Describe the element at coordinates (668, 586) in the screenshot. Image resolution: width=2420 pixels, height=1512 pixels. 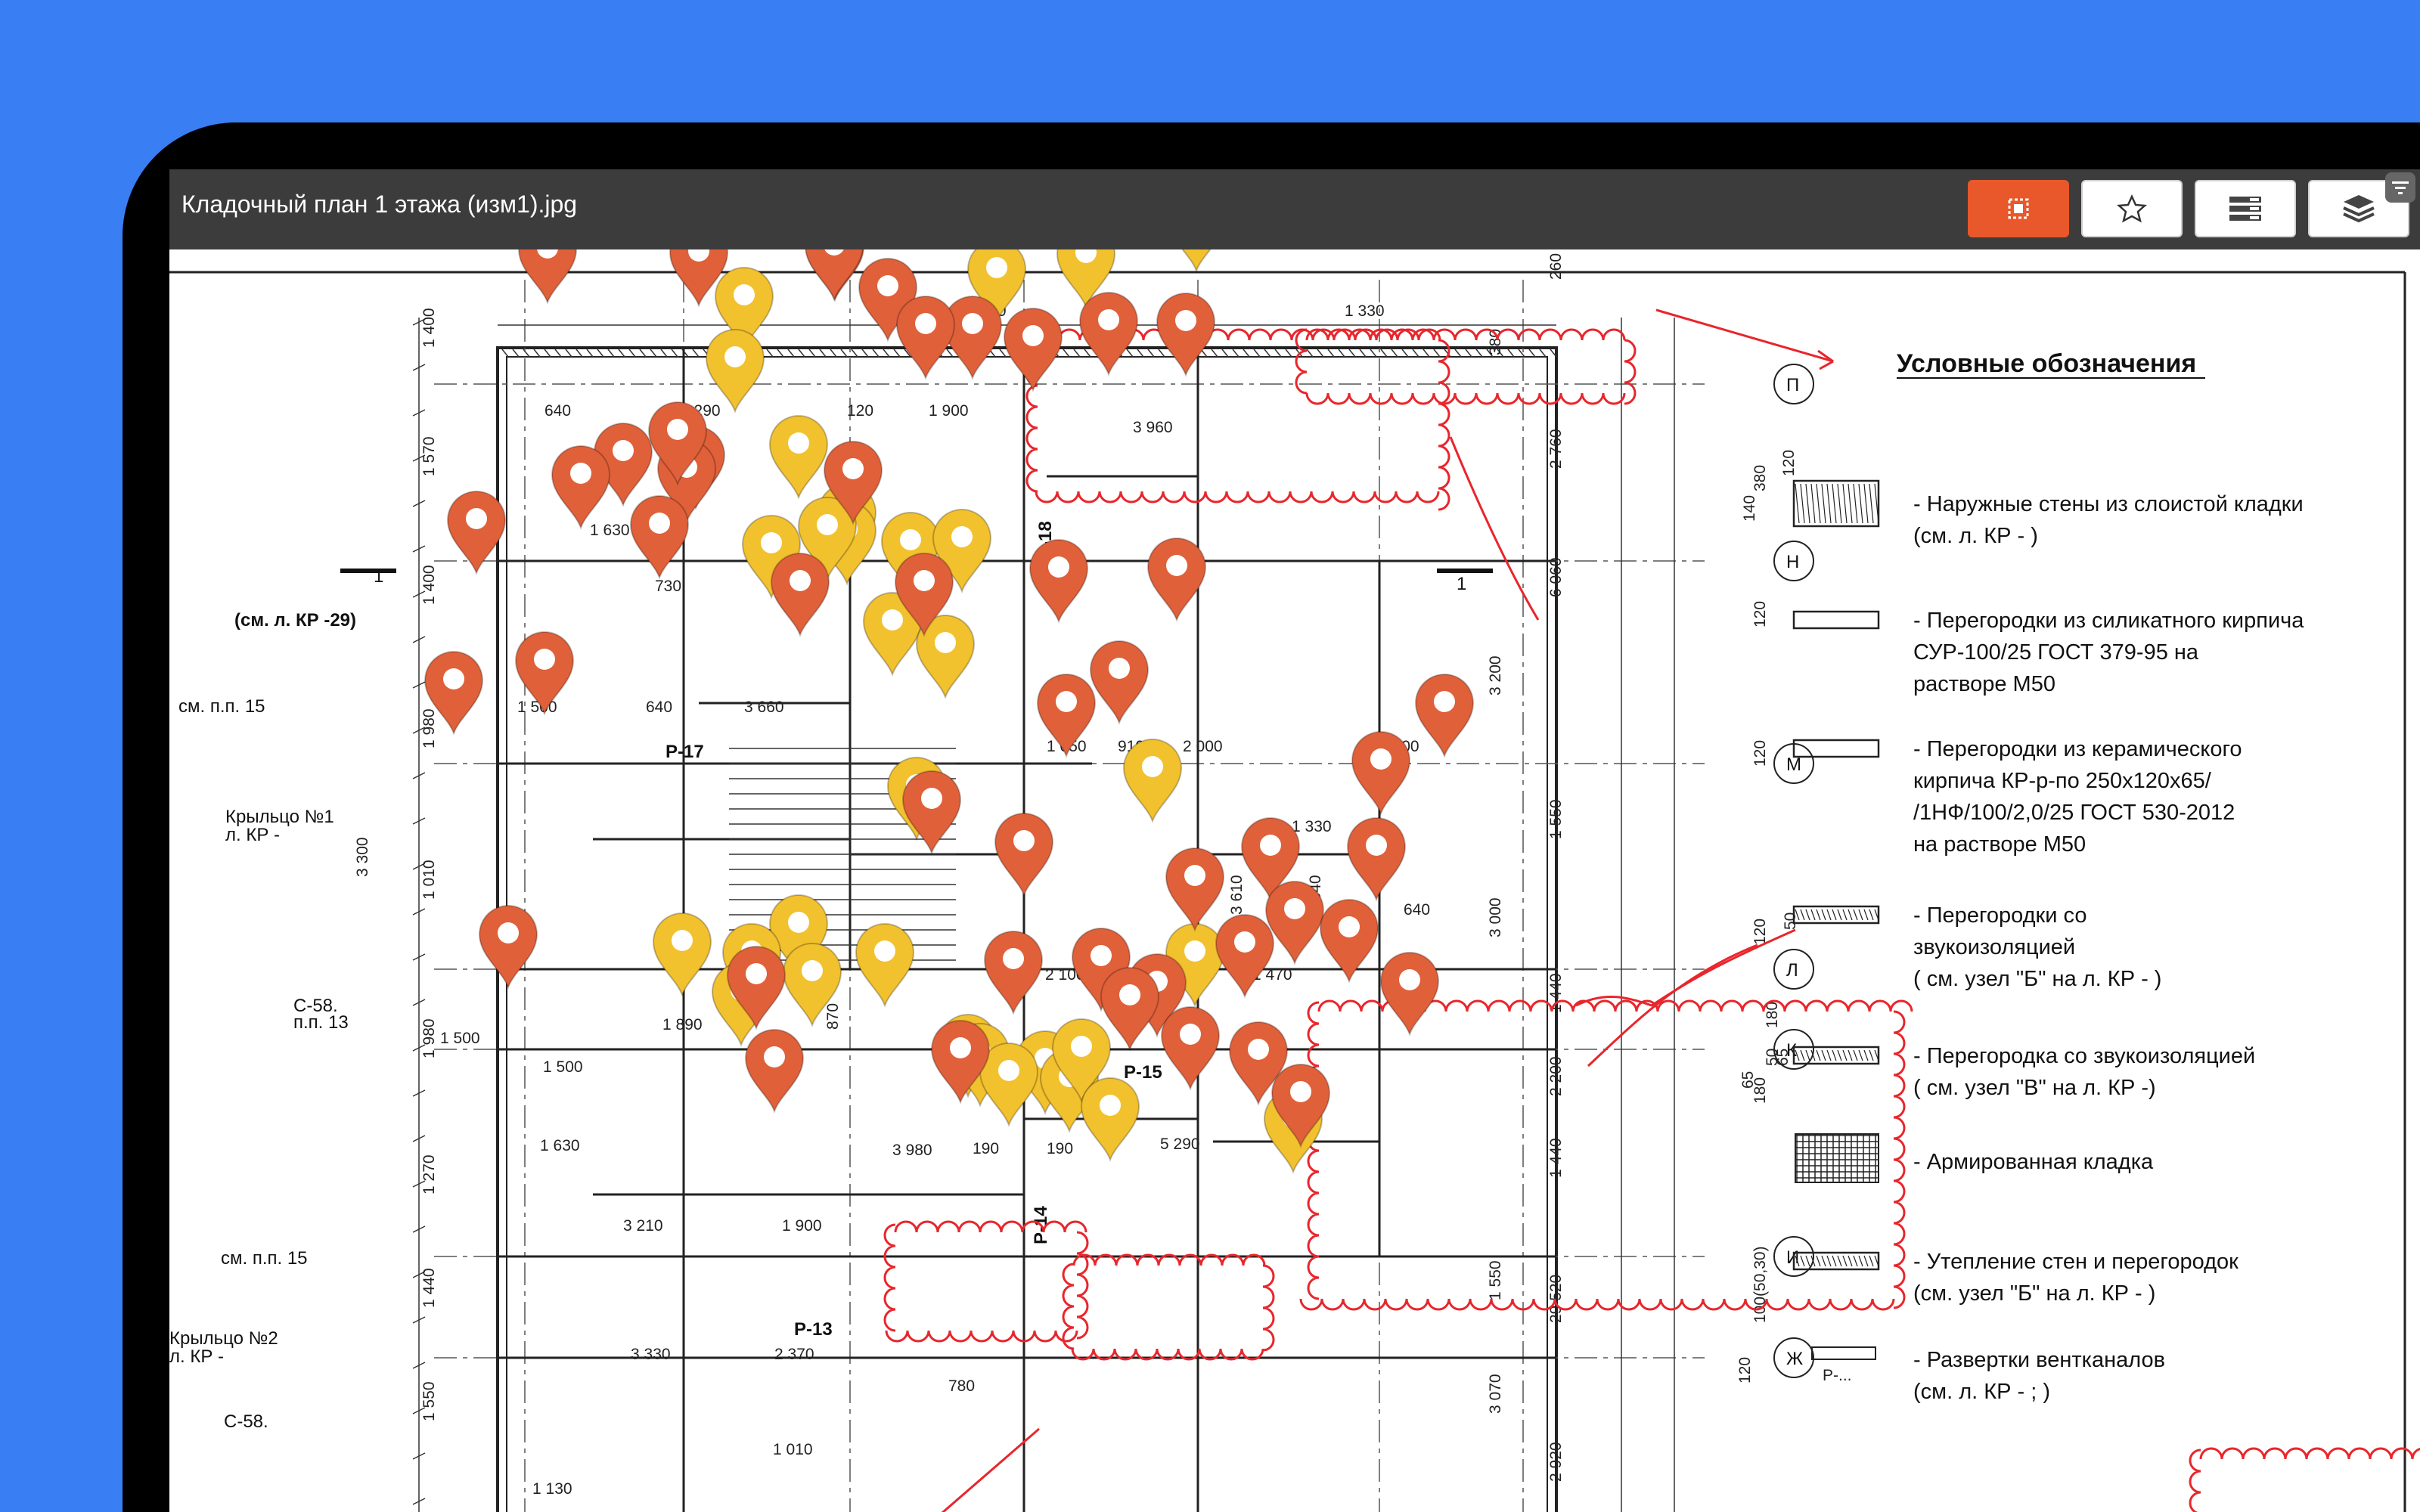
I see `dim-value: 730` at that location.